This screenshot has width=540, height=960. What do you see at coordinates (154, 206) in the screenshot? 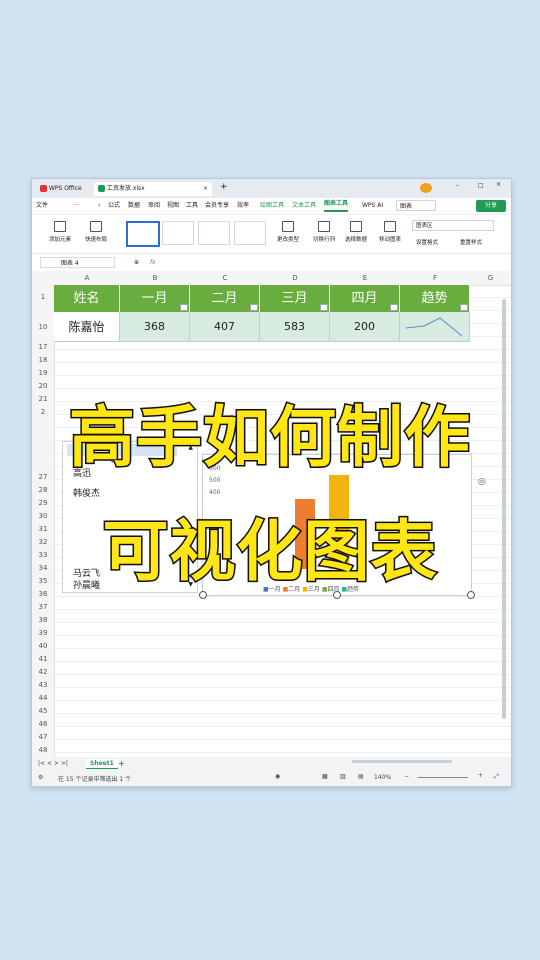
I see `menu-review: 审阅` at bounding box center [154, 206].